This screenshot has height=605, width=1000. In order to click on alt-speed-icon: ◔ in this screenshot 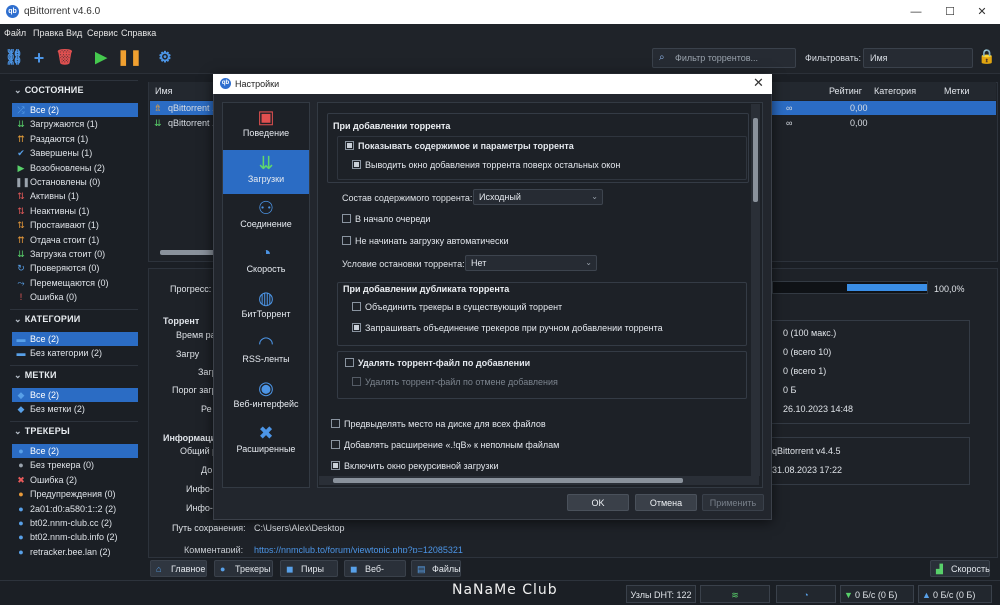, I will do `click(806, 594)`.